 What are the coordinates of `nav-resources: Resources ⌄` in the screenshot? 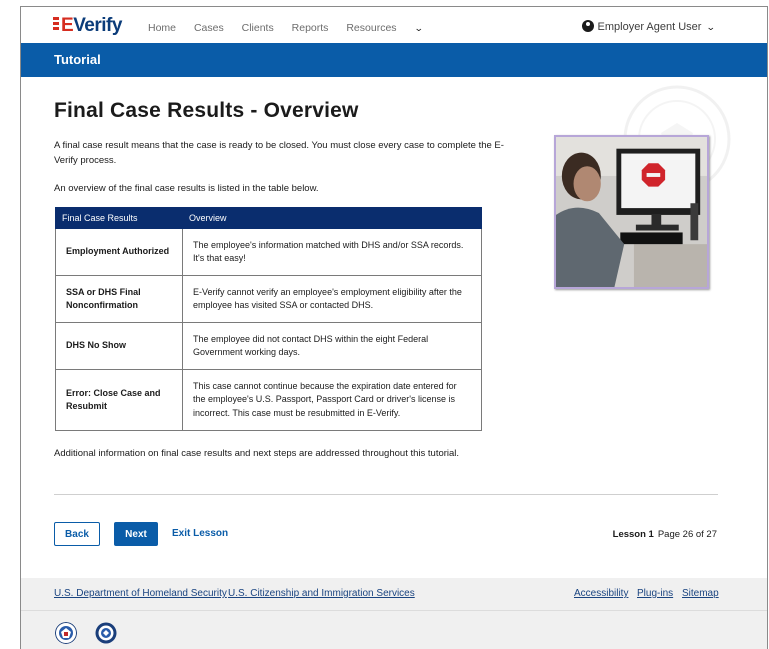 It's located at (391, 28).